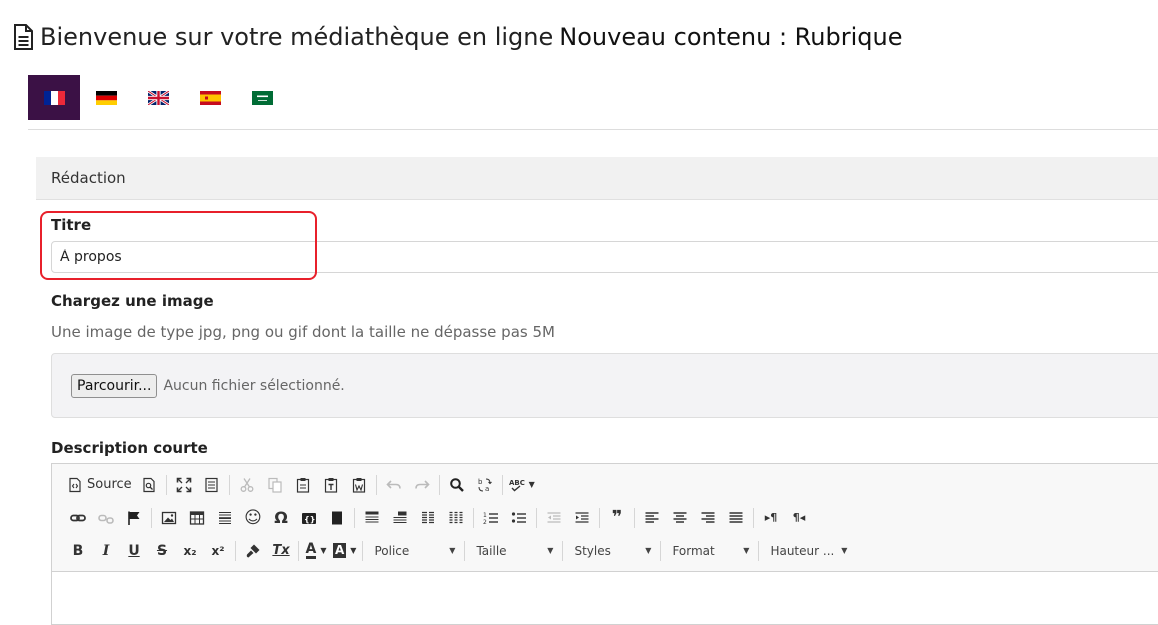  What do you see at coordinates (23, 37) in the screenshot?
I see `document-icon` at bounding box center [23, 37].